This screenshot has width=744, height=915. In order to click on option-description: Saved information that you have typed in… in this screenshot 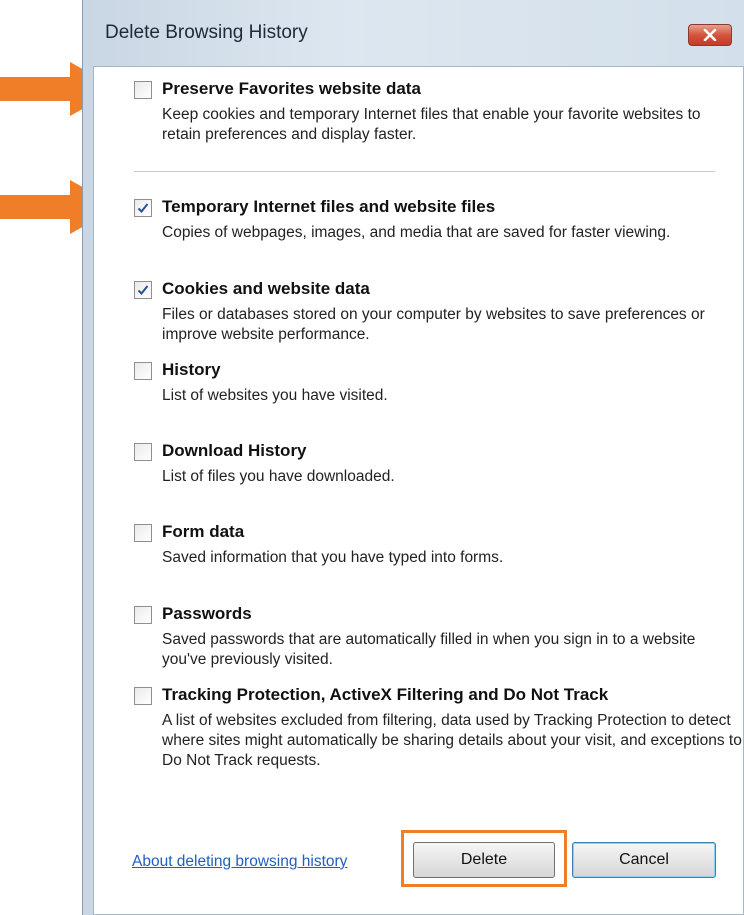, I will do `click(333, 557)`.